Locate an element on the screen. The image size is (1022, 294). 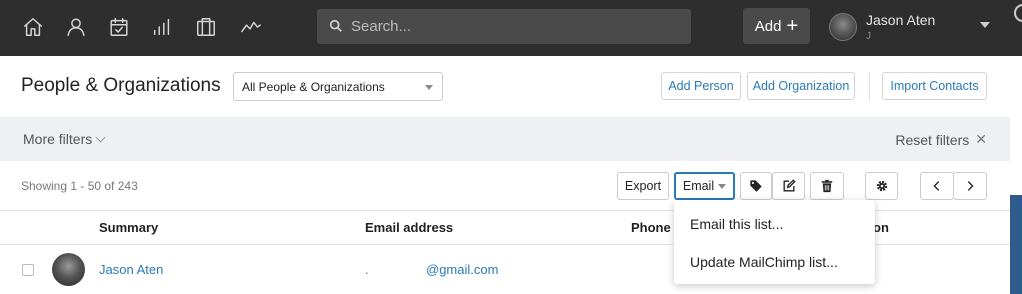
filter-bar: More filters Reset filters ✕ is located at coordinates (505, 139).